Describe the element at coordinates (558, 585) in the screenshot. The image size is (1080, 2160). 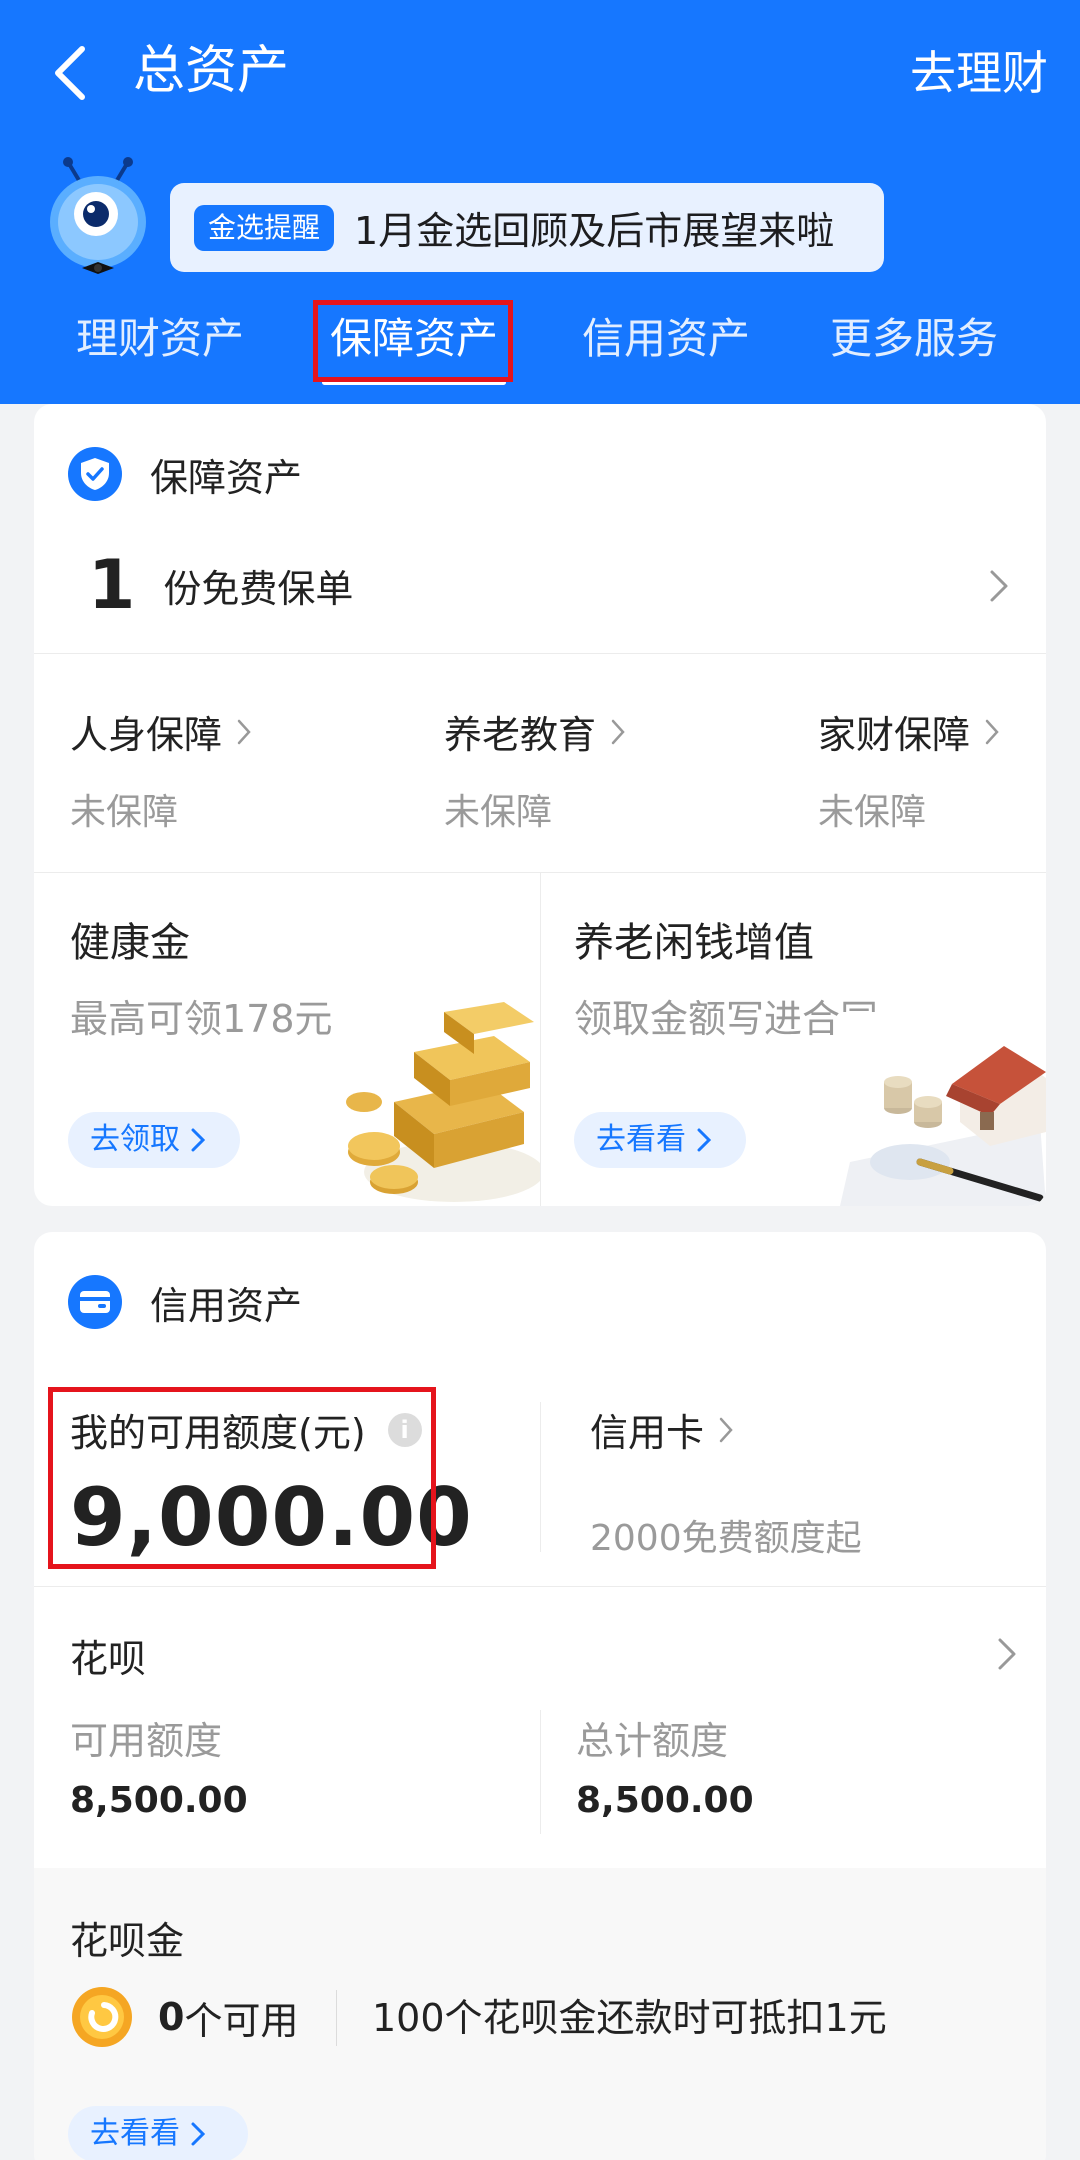
I see `policy-row: 1 份免费保单` at that location.